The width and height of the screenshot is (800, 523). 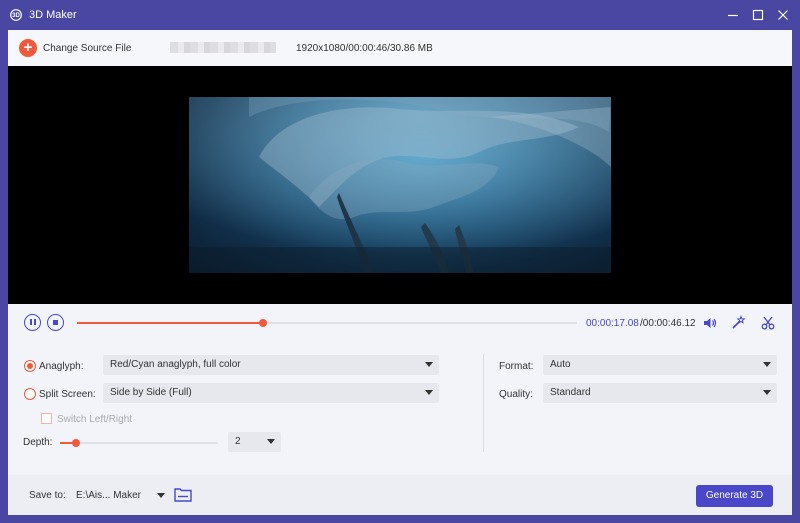 What do you see at coordinates (238, 441) in the screenshot?
I see `depth-select-value: 2` at bounding box center [238, 441].